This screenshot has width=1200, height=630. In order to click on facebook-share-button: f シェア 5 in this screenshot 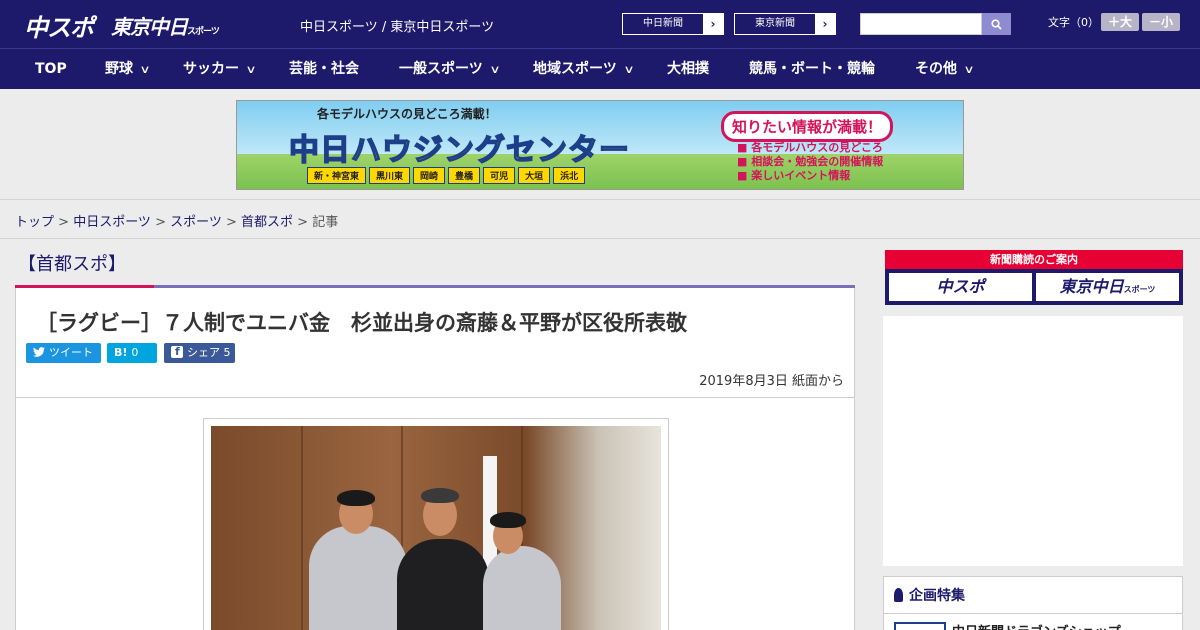, I will do `click(199, 353)`.